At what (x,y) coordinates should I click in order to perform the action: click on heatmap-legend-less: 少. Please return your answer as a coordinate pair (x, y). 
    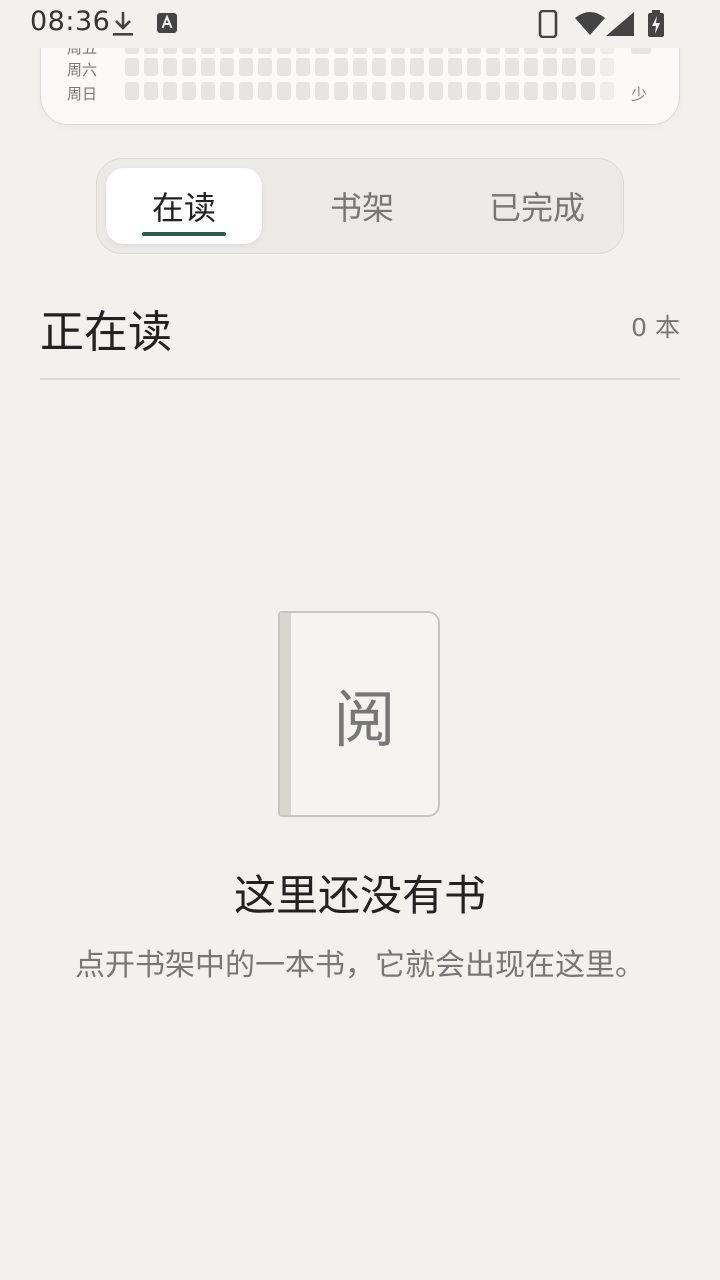
    Looking at the image, I should click on (639, 94).